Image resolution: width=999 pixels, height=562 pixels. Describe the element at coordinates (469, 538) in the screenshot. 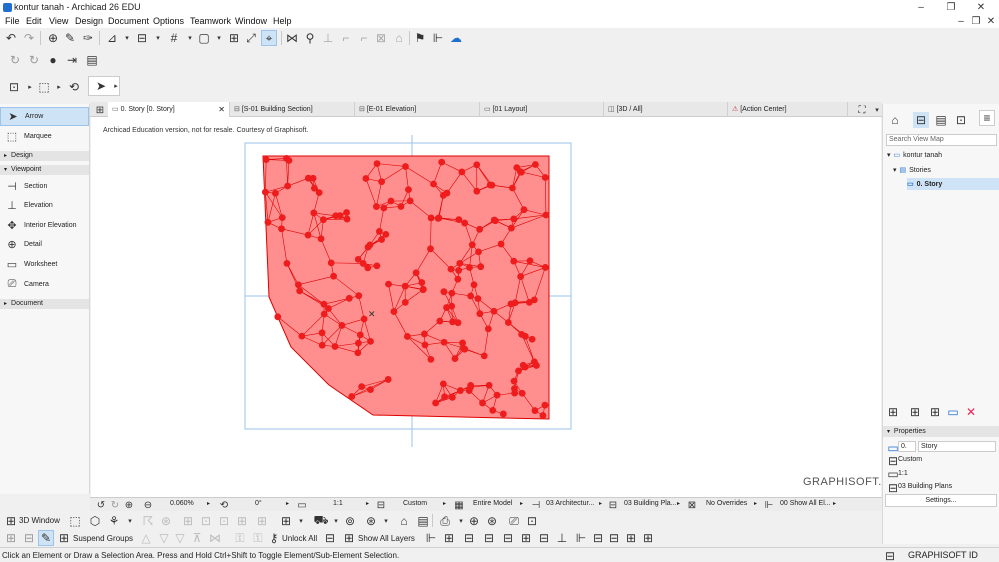

I see `wall-icon: ⊟` at that location.